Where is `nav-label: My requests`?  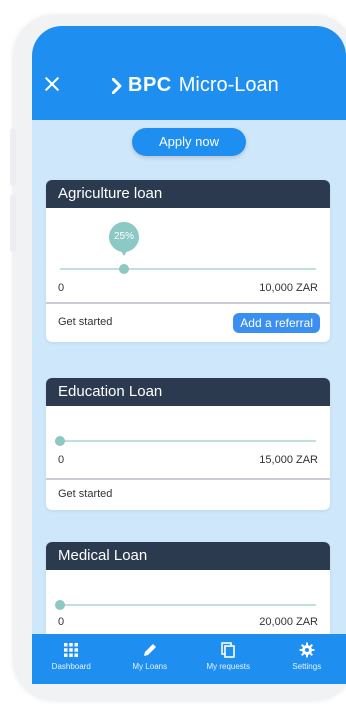 nav-label: My requests is located at coordinates (228, 666).